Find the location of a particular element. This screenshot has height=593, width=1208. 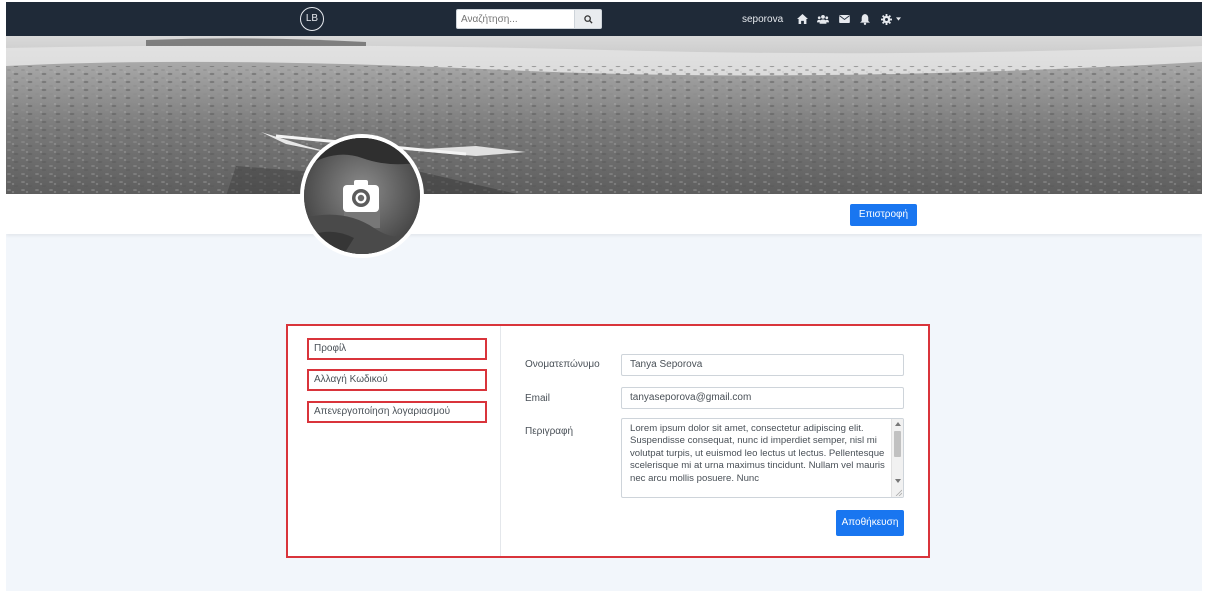

site-logo: LB is located at coordinates (312, 19).